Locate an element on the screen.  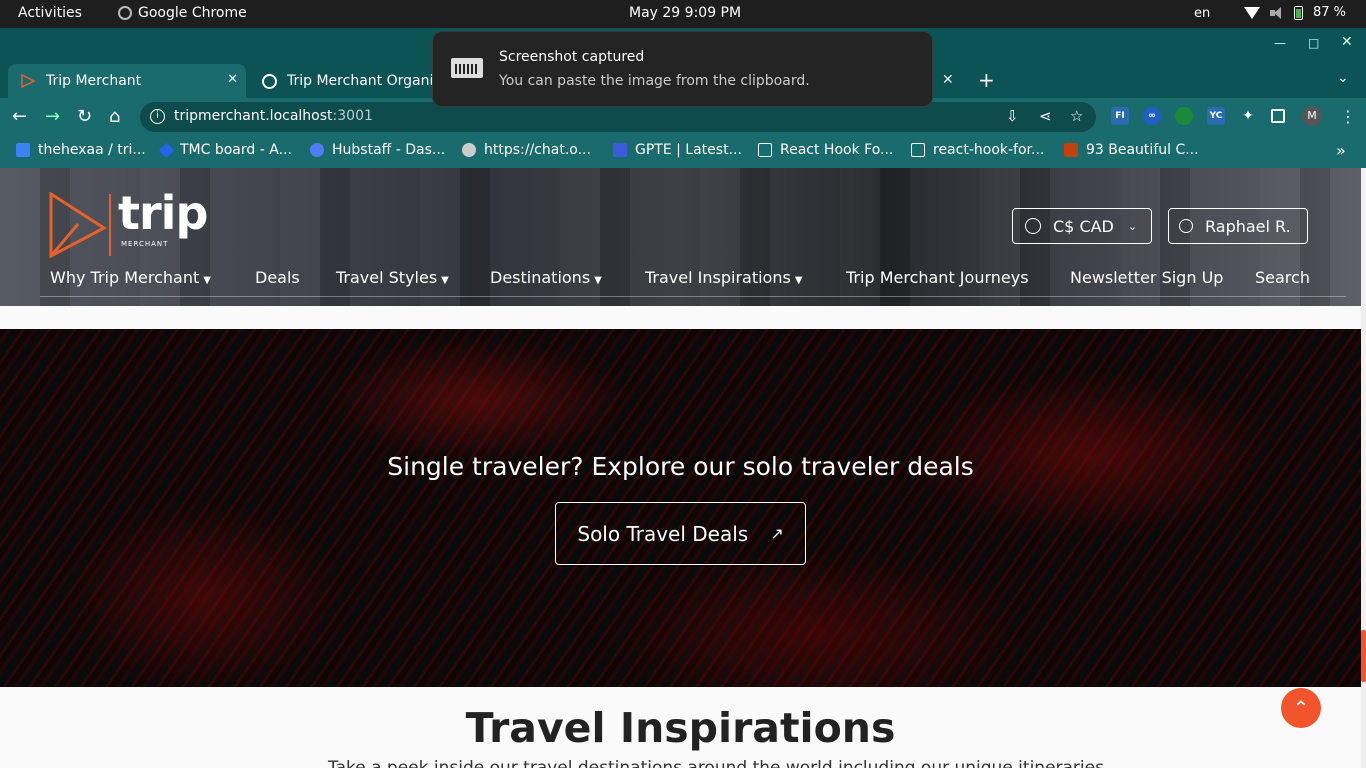
system-tray: 87 % is located at coordinates (1295, 12).